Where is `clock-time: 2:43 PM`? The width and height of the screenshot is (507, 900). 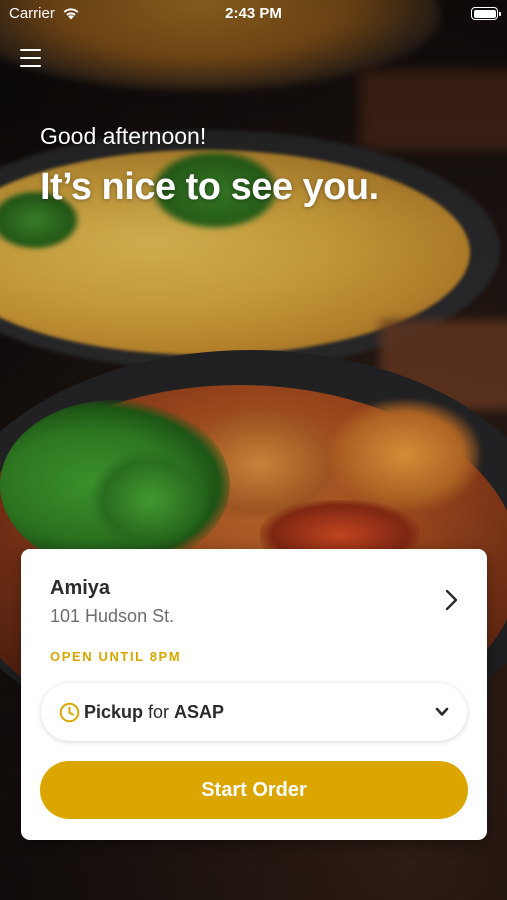
clock-time: 2:43 PM is located at coordinates (253, 13).